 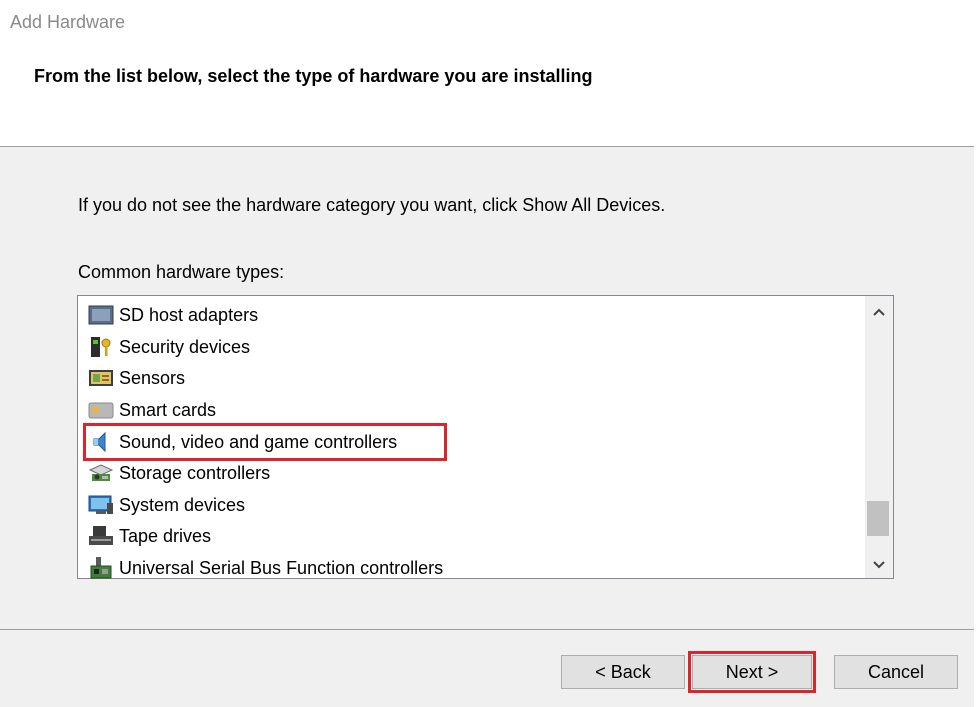 I want to click on list-item-label: Security devices, so click(x=185, y=346).